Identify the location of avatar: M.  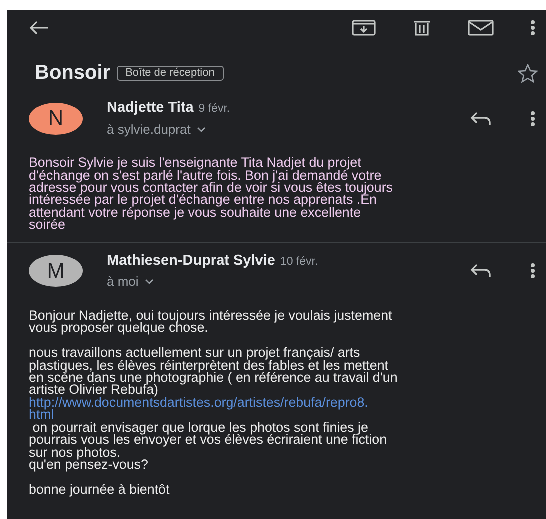
(56, 271).